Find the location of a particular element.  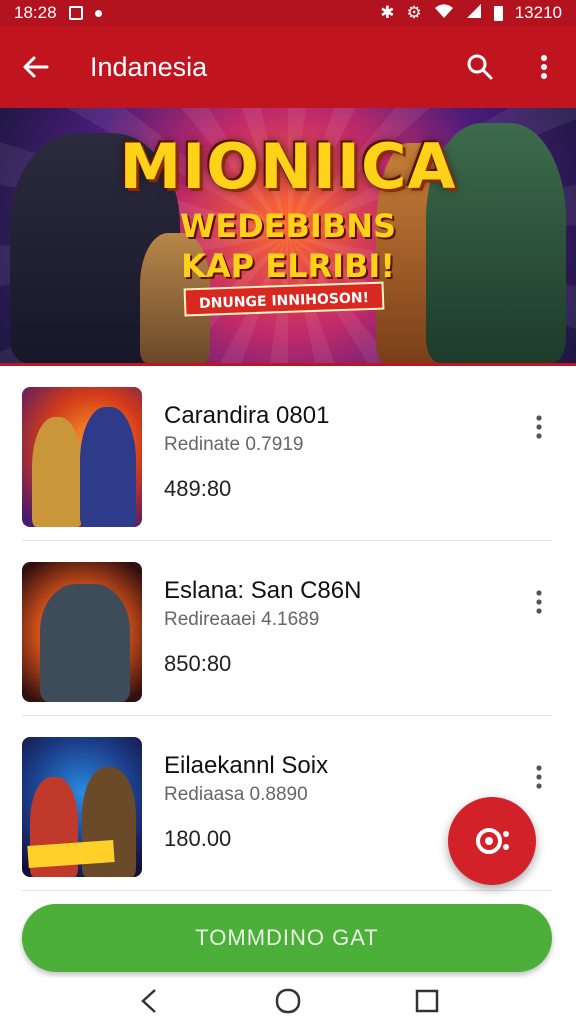

search-button is located at coordinates (480, 67).